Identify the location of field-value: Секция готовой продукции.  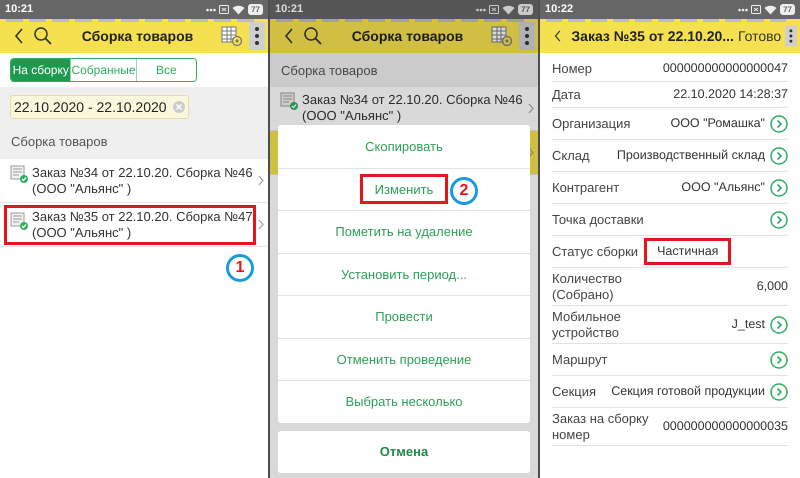
(688, 391).